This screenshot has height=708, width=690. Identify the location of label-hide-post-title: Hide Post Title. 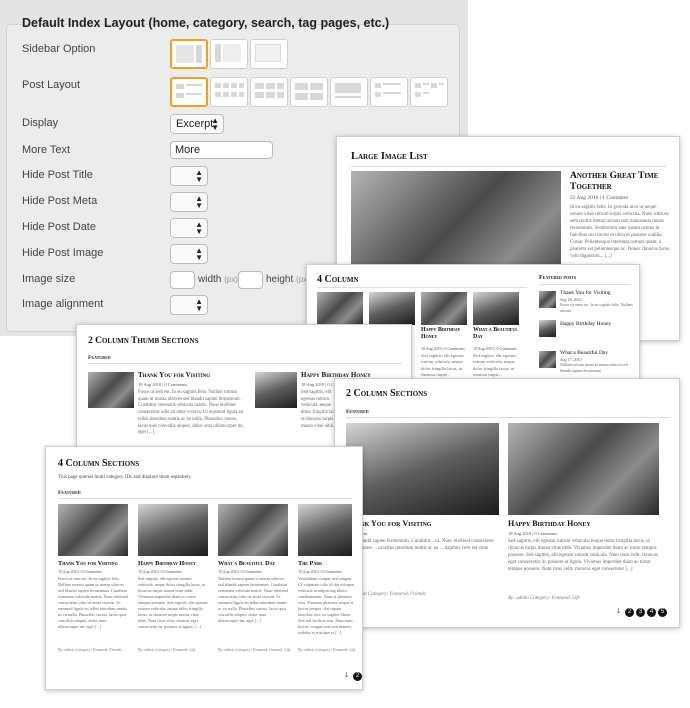
(57, 175).